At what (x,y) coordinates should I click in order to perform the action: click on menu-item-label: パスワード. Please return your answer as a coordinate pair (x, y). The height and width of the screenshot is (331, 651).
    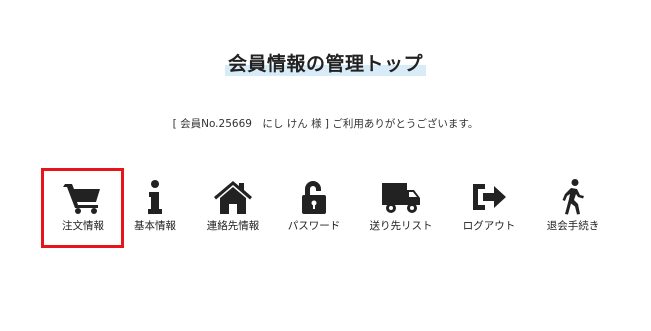
    Looking at the image, I should click on (314, 226).